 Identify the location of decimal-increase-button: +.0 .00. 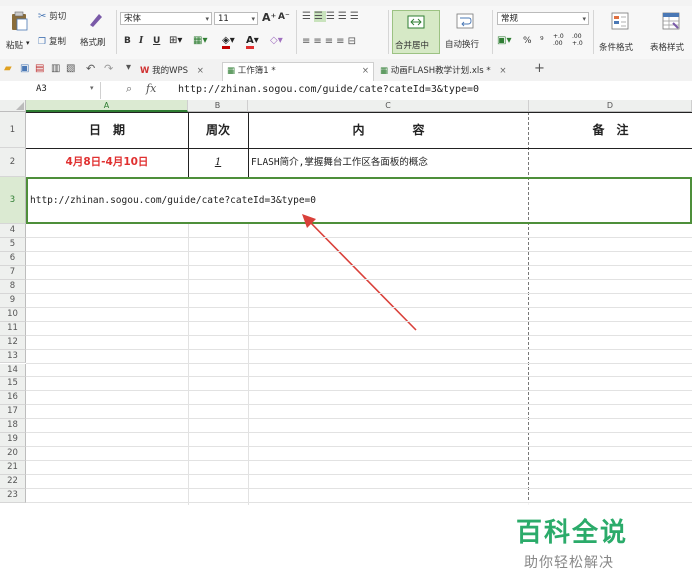
(560, 40).